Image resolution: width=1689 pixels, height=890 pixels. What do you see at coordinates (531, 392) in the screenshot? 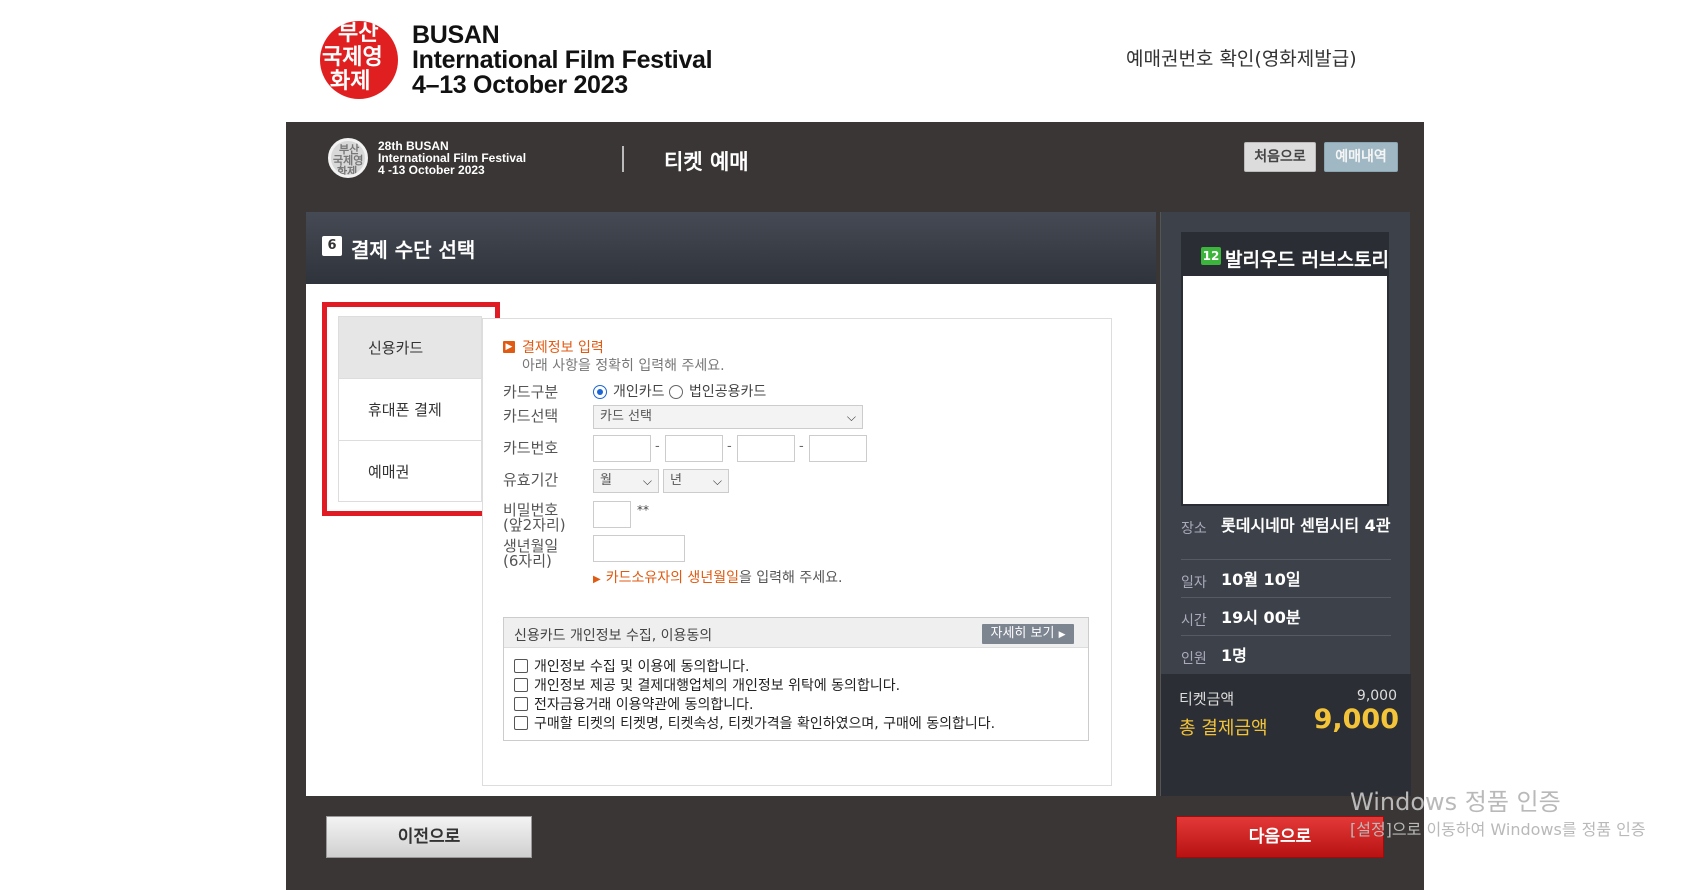
I see `card-type-label: 카드구분` at bounding box center [531, 392].